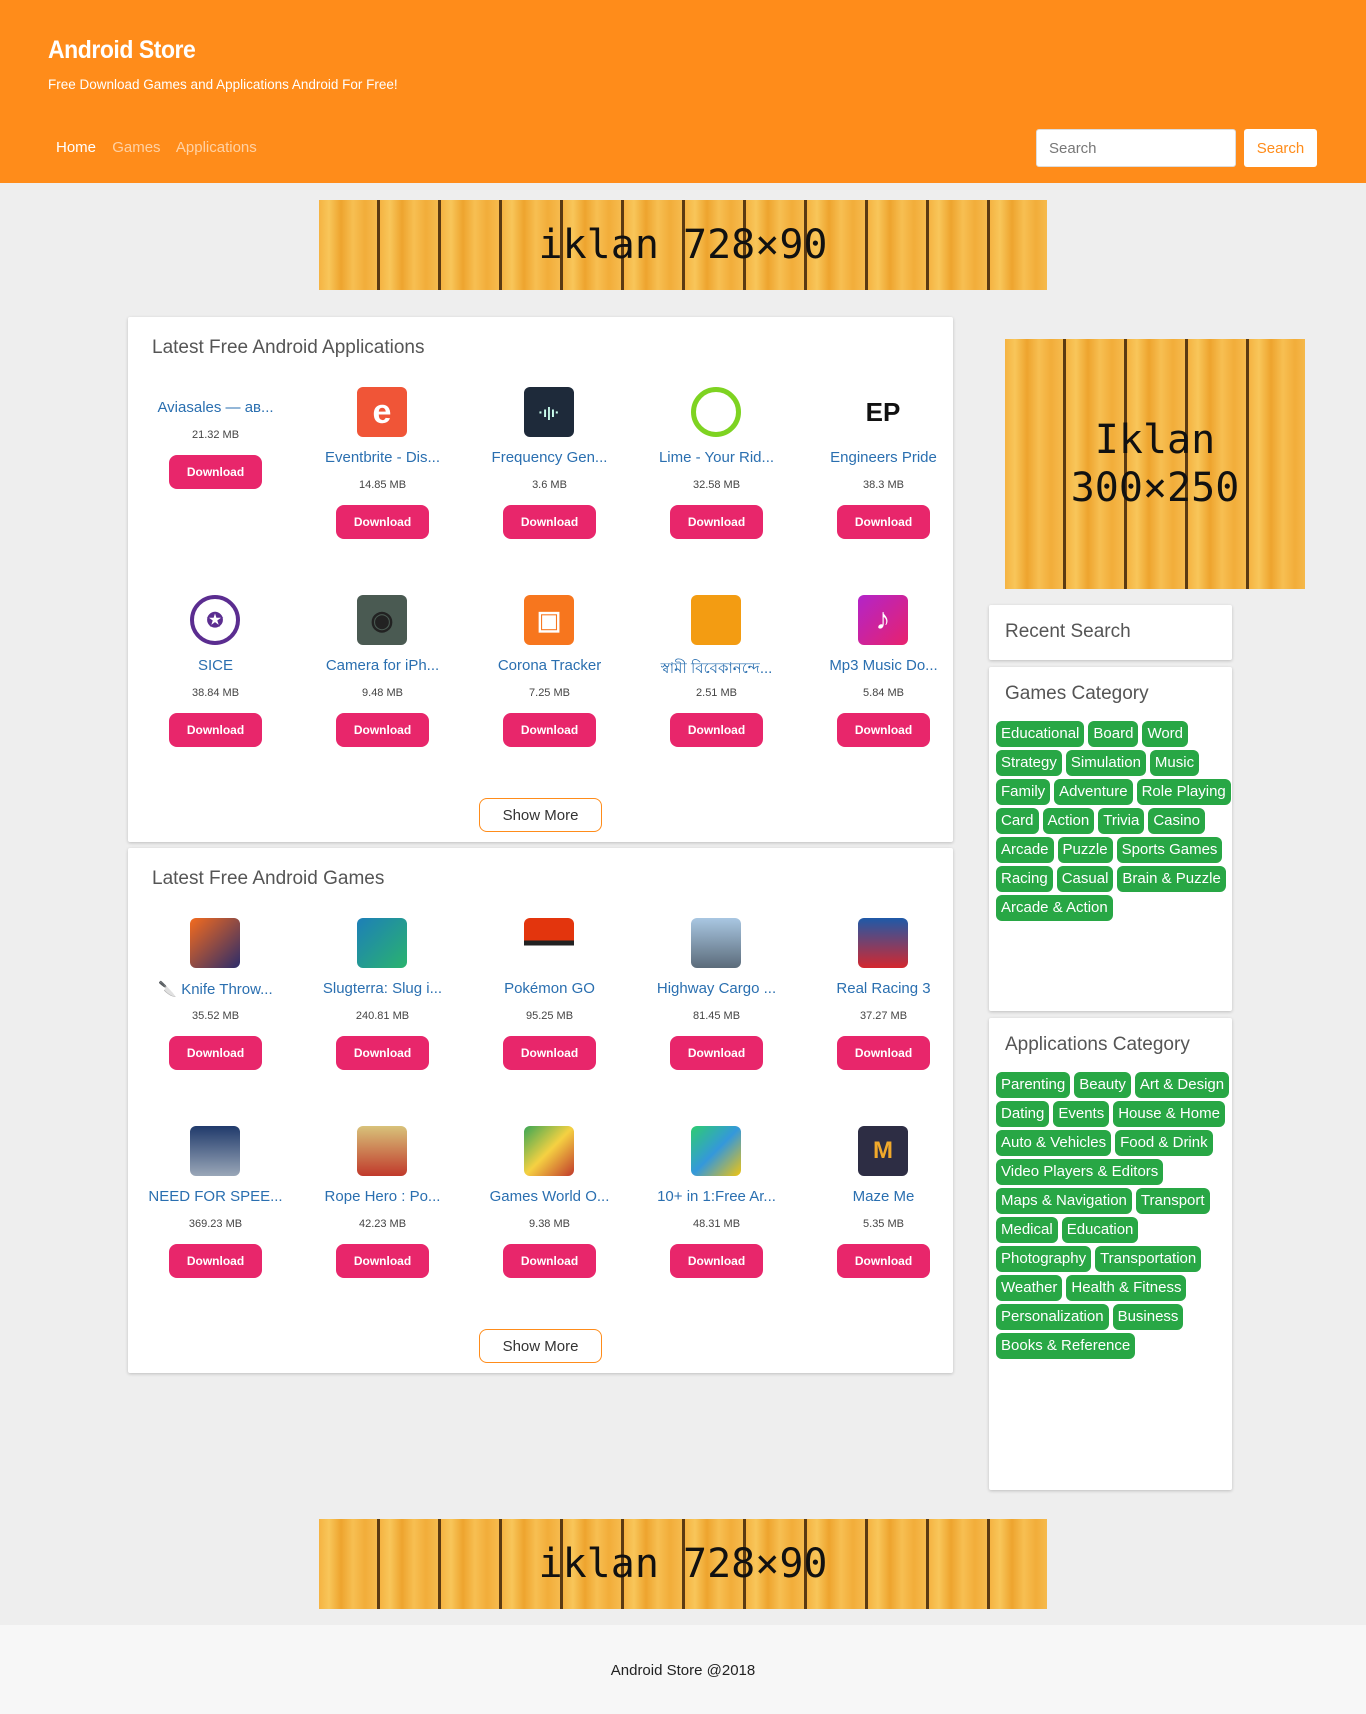 Image resolution: width=1366 pixels, height=1714 pixels. I want to click on nav-home: Home, so click(76, 147).